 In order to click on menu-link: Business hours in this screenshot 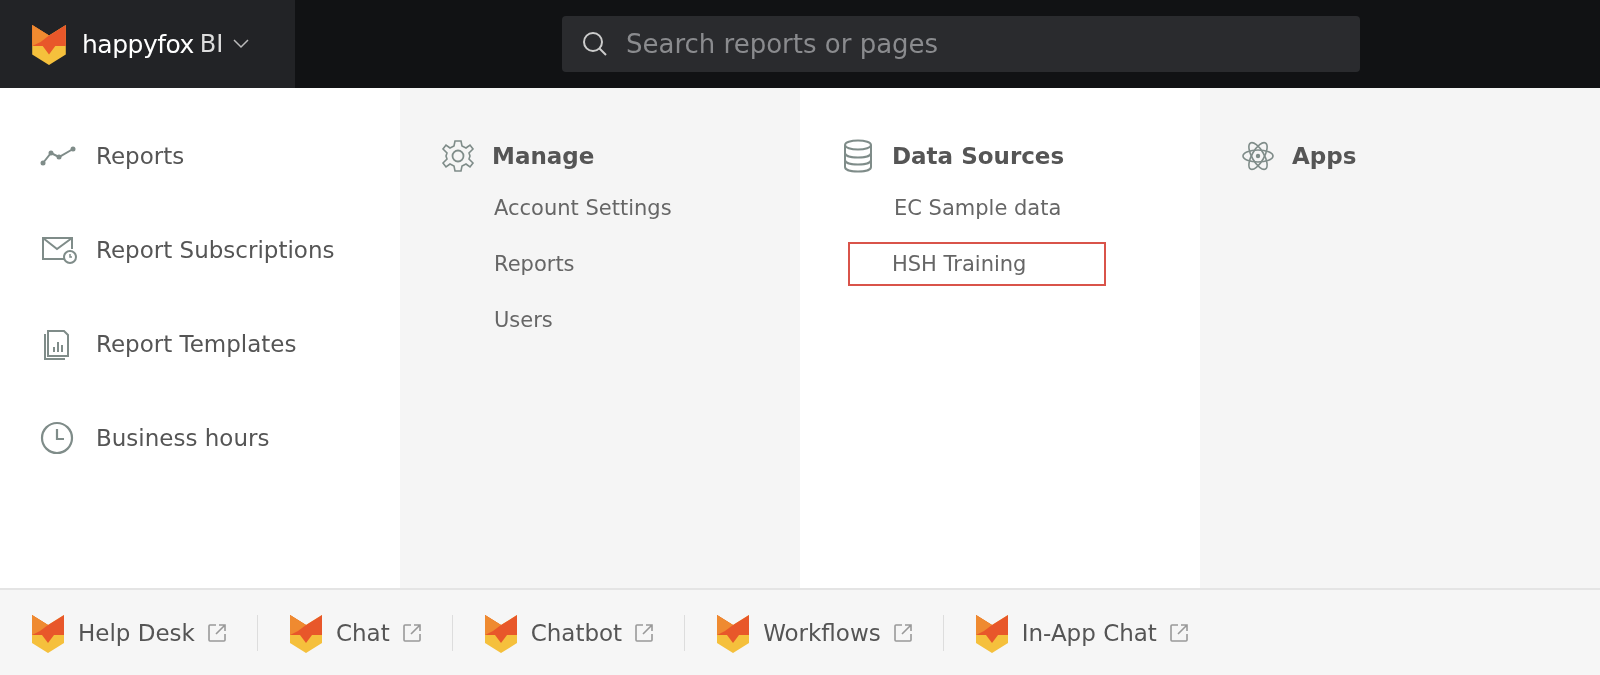, I will do `click(220, 438)`.